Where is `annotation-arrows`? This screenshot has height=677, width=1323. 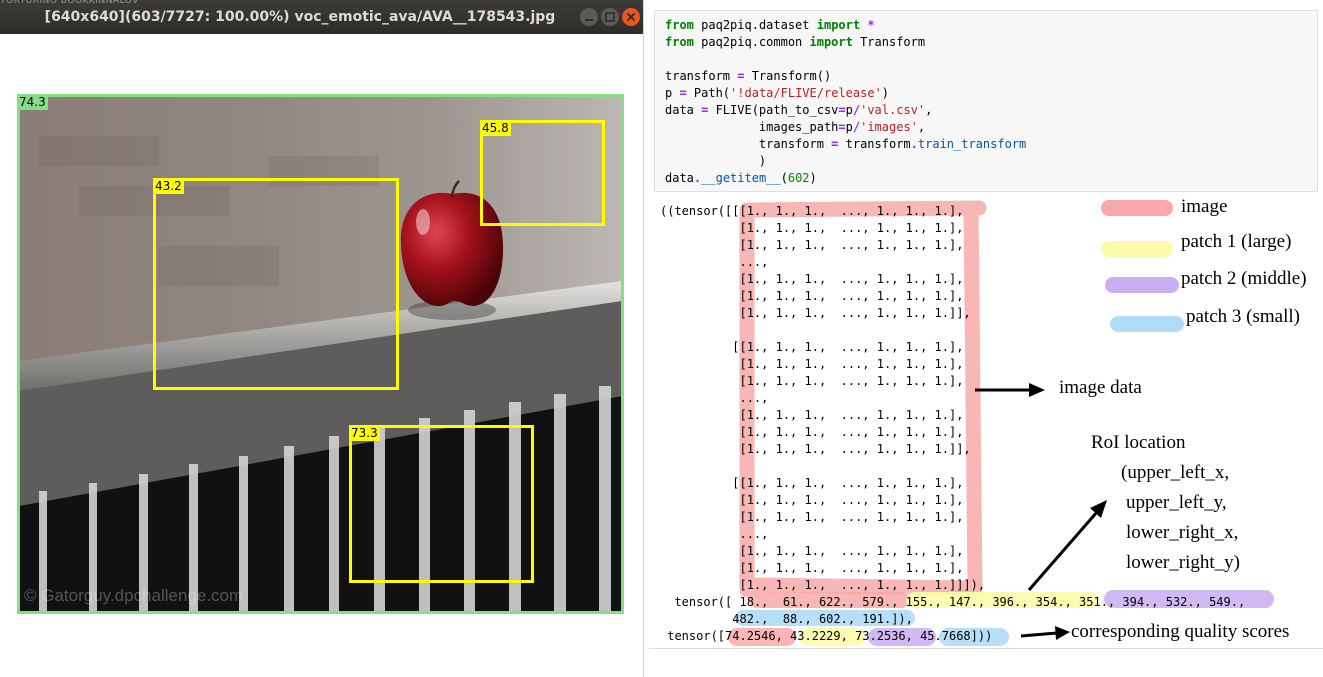 annotation-arrows is located at coordinates (1041, 511).